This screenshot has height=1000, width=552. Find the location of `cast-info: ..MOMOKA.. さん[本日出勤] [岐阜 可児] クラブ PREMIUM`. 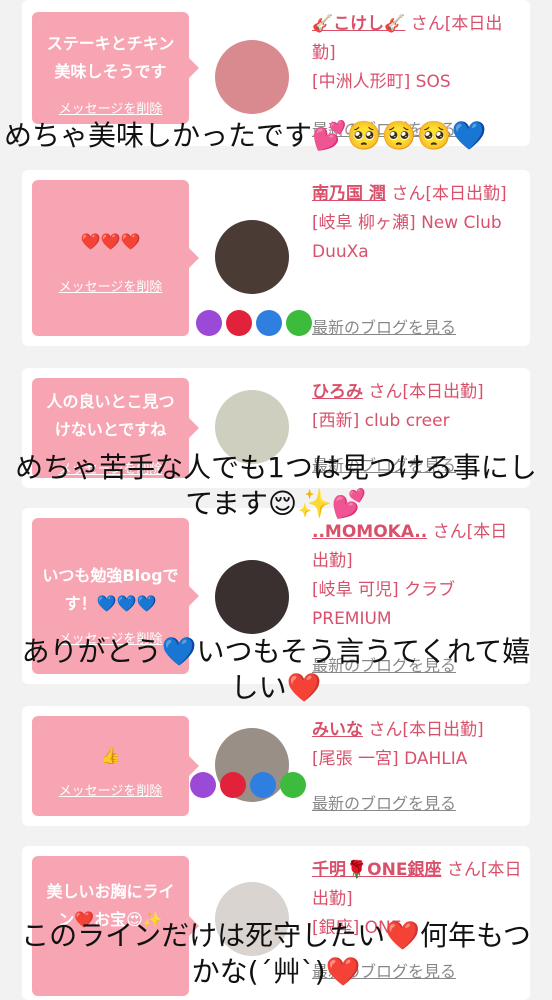

cast-info: ..MOMOKA.. さん[本日出勤] [岐阜 可児] クラブ PREMIUM is located at coordinates (417, 576).